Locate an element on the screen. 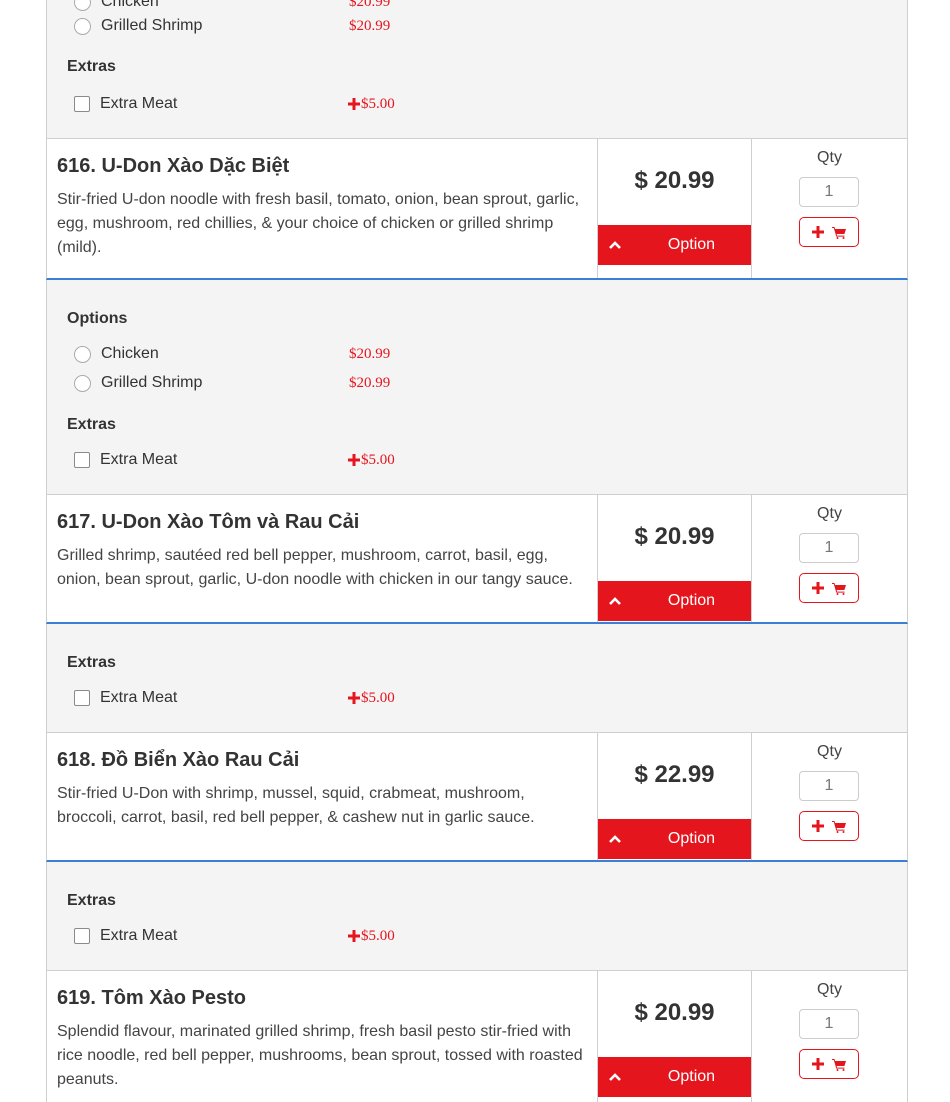 The width and height of the screenshot is (950, 1102). options-title: Options is located at coordinates (97, 318).